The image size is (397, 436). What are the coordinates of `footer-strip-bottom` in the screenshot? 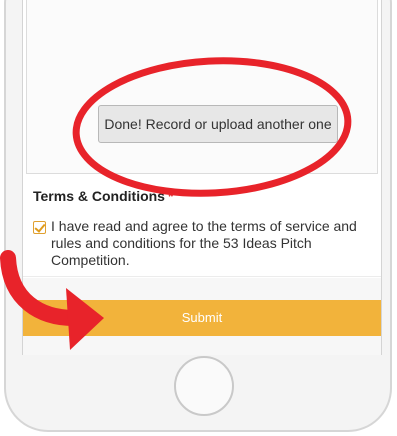 It's located at (202, 345).